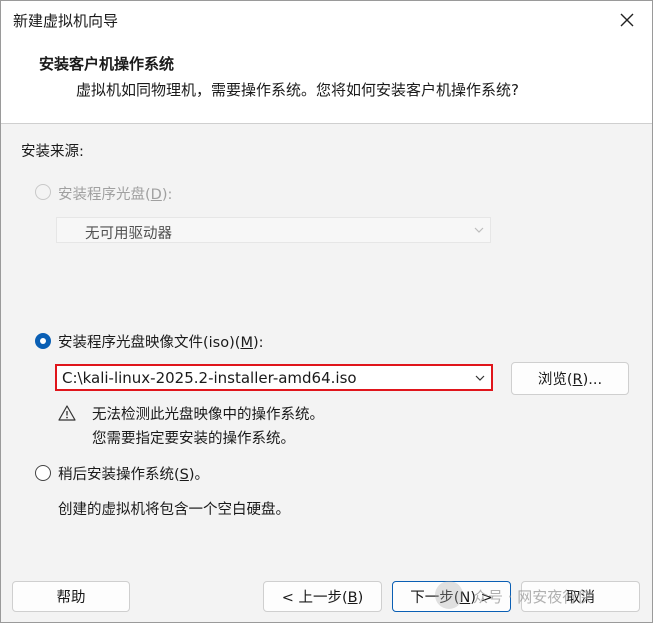 The height and width of the screenshot is (623, 653). I want to click on disc-option-label: 安装程序光盘(D):, so click(115, 195).